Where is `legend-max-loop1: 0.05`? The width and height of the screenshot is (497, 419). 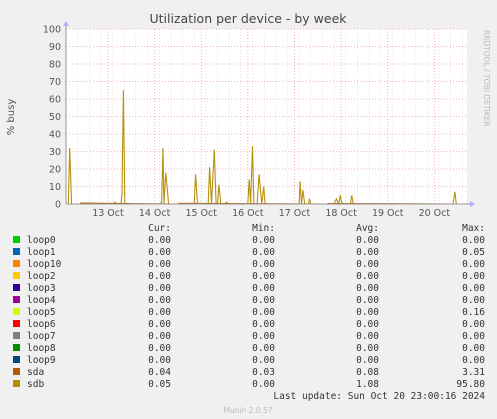 legend-max-loop1: 0.05 is located at coordinates (473, 252).